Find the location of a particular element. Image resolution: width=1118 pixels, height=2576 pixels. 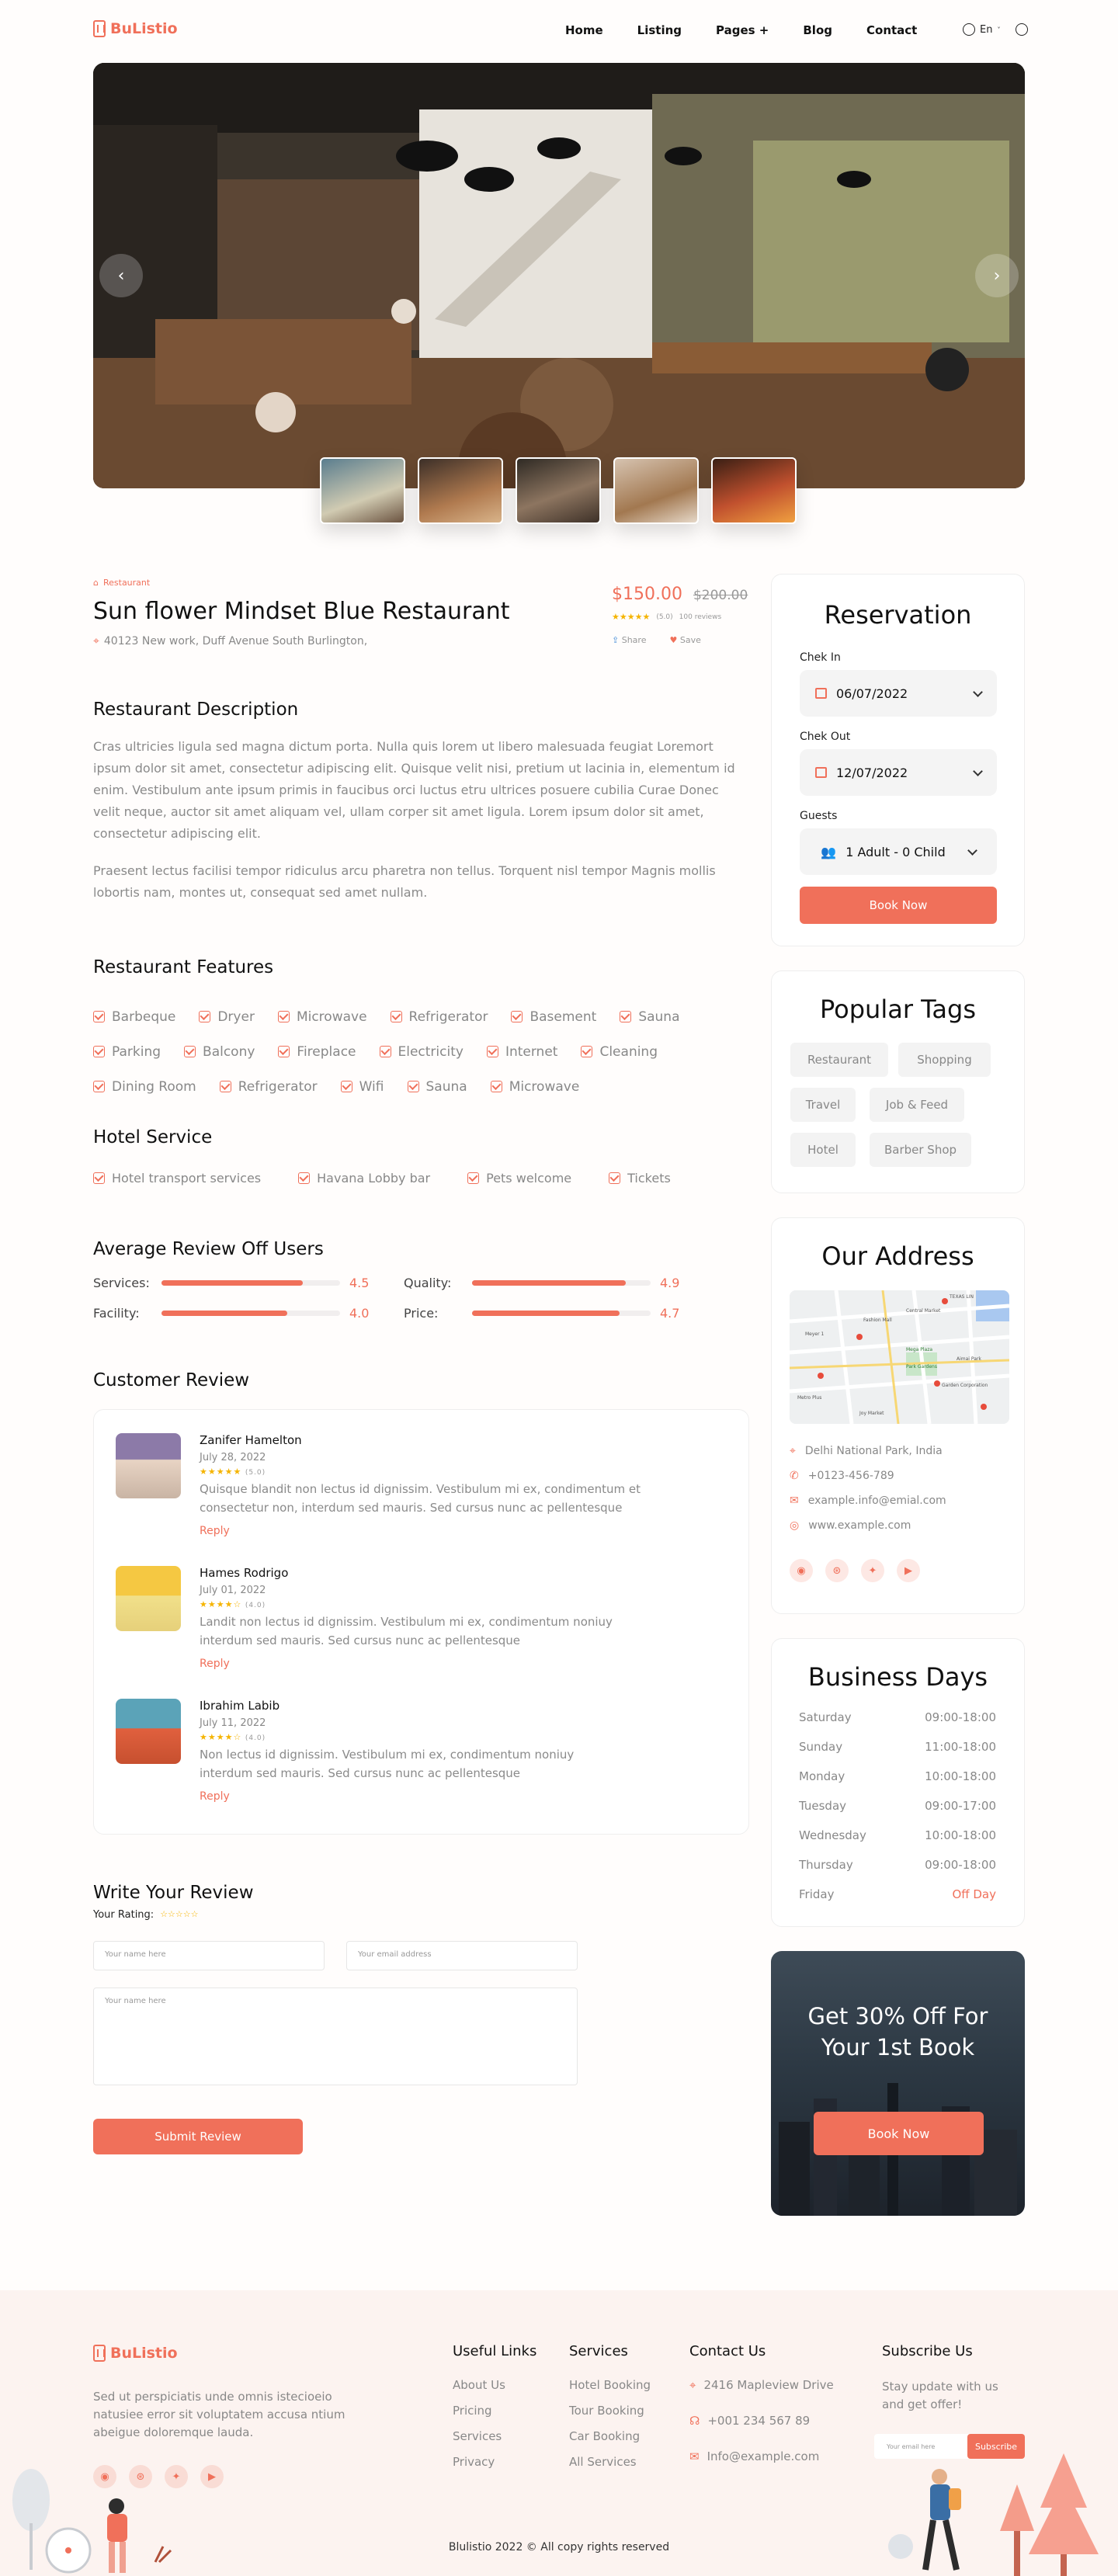

submit-review-button: Submit Review is located at coordinates (198, 2136).